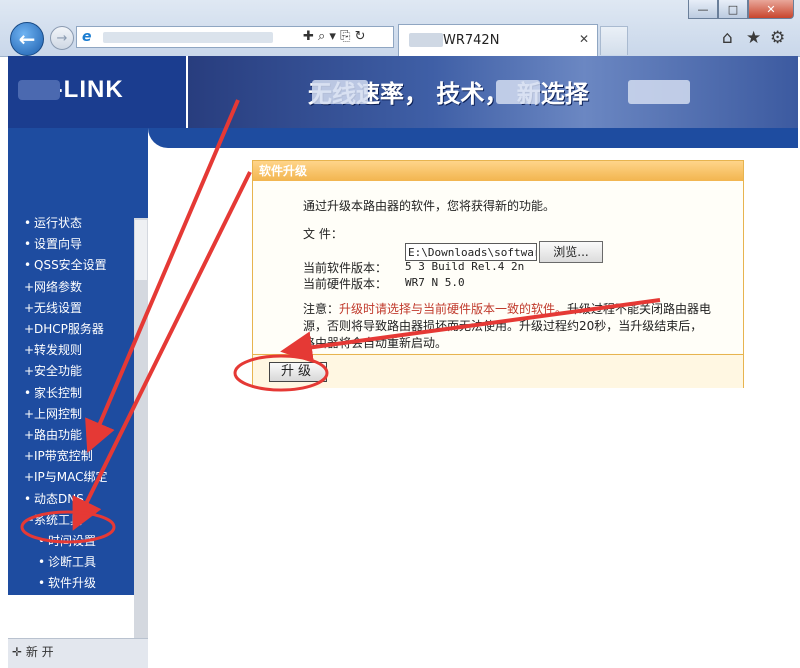  Describe the element at coordinates (141, 250) in the screenshot. I see `sidebar-scroll-thumb` at that location.